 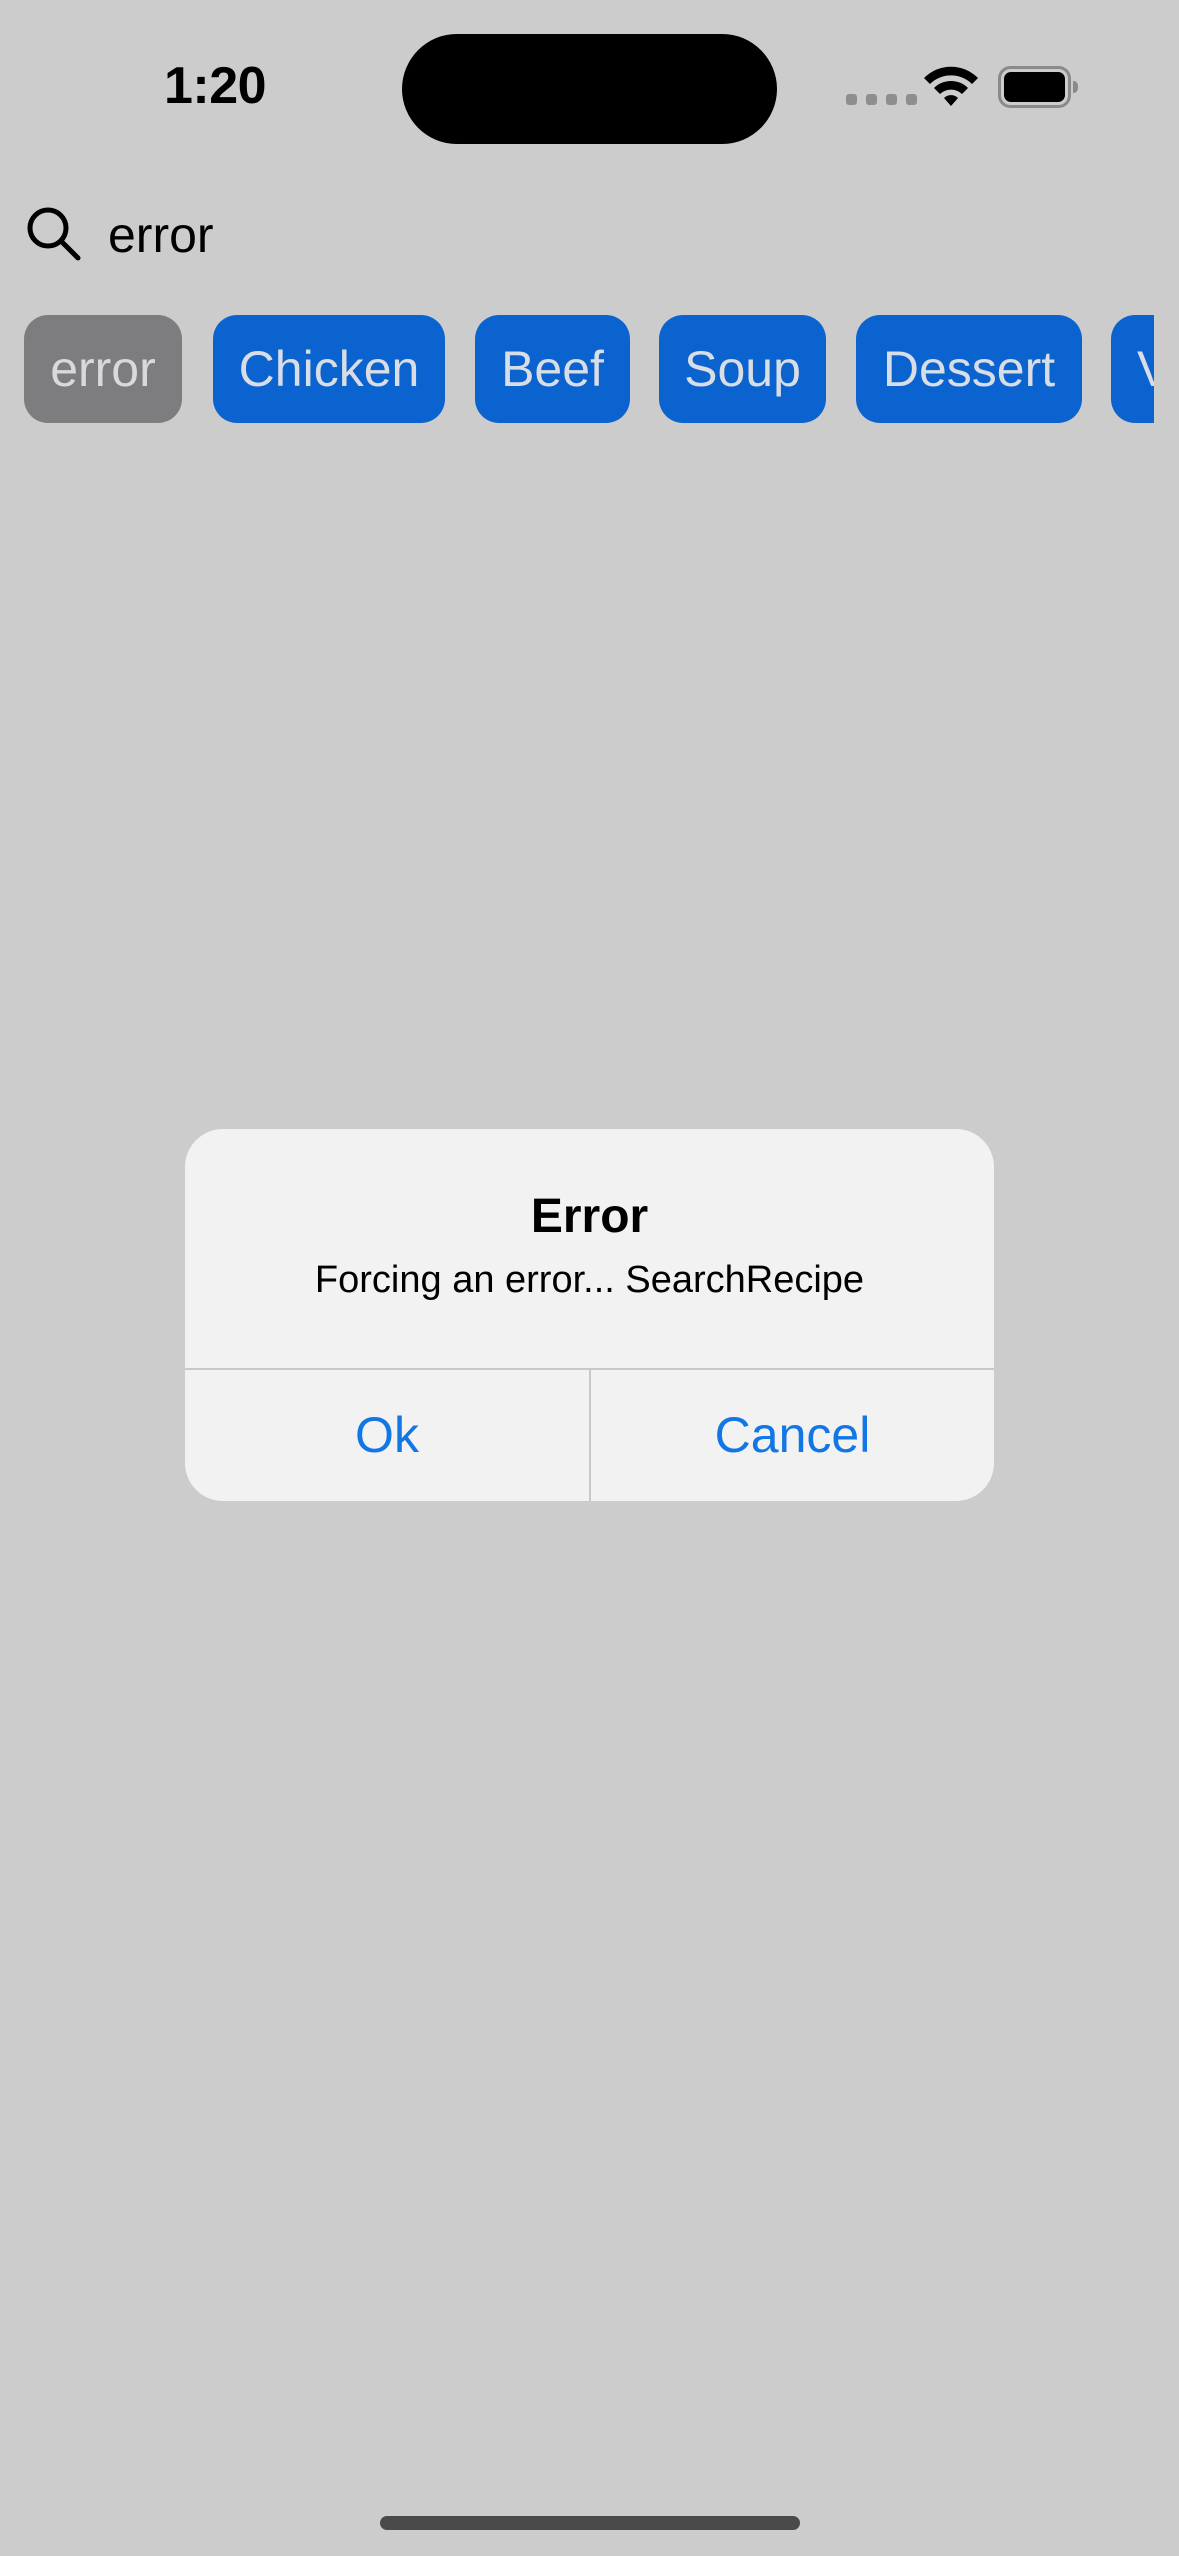 I want to click on alert-message: Forcing an error... SearchRecipe, so click(x=589, y=1280).